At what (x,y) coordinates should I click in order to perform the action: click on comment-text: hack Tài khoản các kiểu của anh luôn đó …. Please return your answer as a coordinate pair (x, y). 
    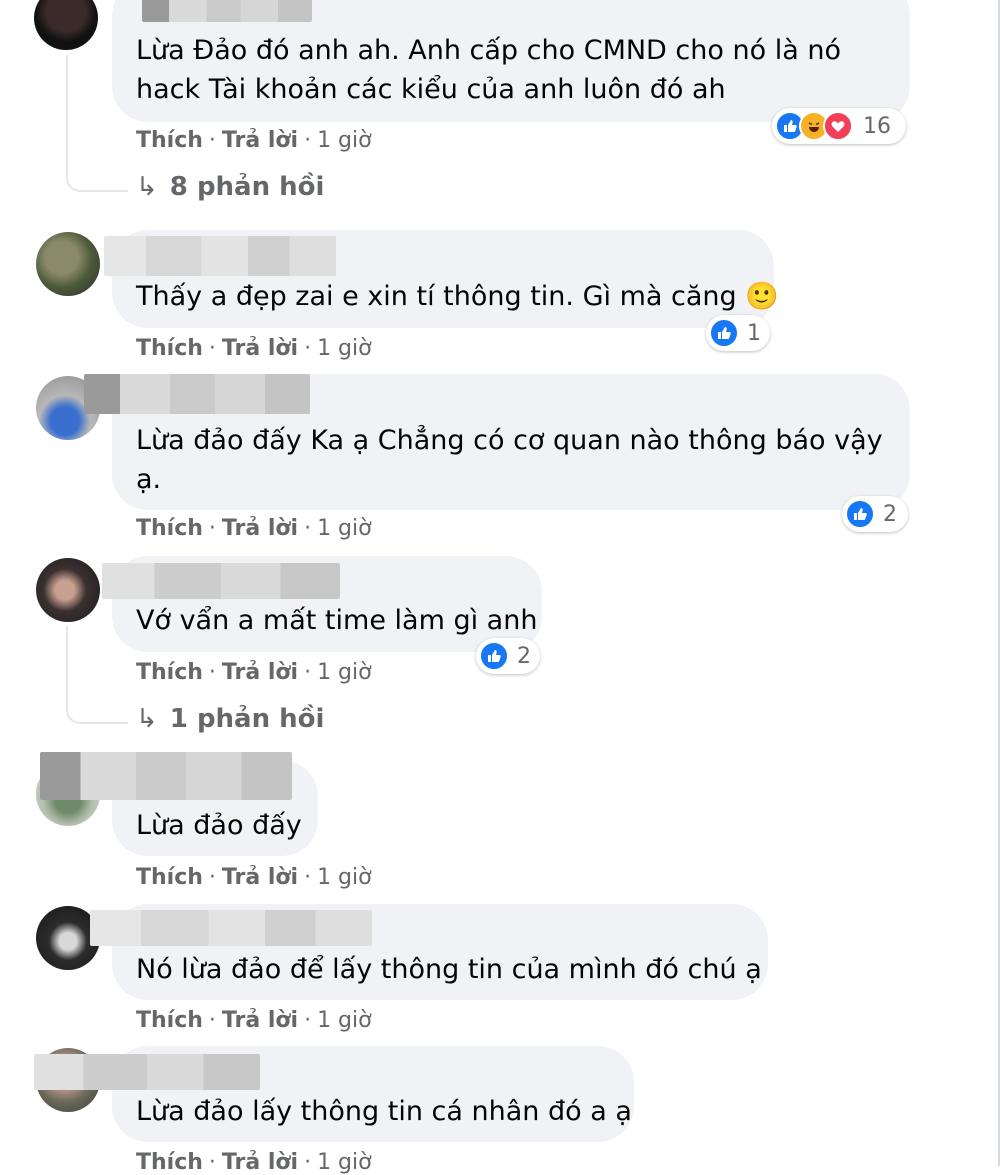
    Looking at the image, I should click on (431, 89).